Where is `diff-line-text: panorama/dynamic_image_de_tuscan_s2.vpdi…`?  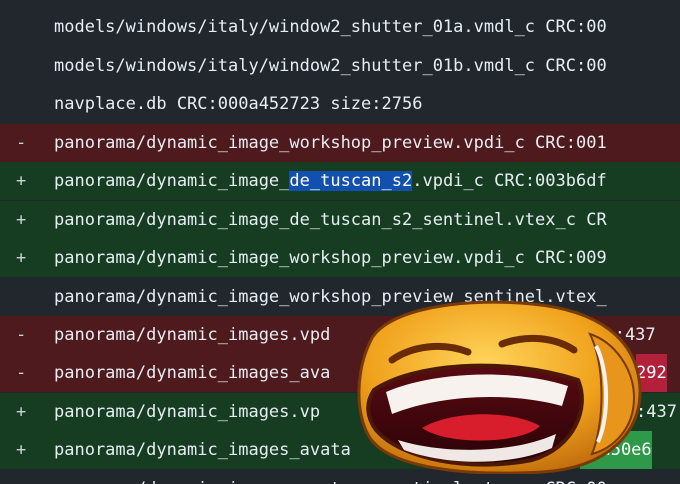 diff-line-text: panorama/dynamic_image_de_tuscan_s2.vpdi… is located at coordinates (330, 181).